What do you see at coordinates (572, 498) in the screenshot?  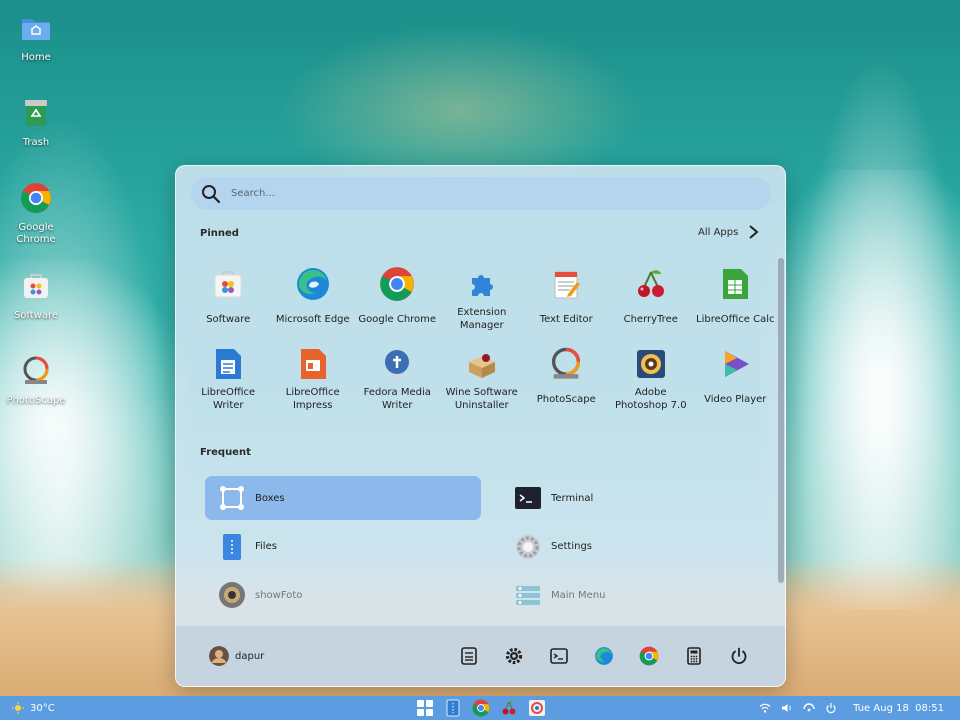 I see `frequent-item-label: Terminal` at bounding box center [572, 498].